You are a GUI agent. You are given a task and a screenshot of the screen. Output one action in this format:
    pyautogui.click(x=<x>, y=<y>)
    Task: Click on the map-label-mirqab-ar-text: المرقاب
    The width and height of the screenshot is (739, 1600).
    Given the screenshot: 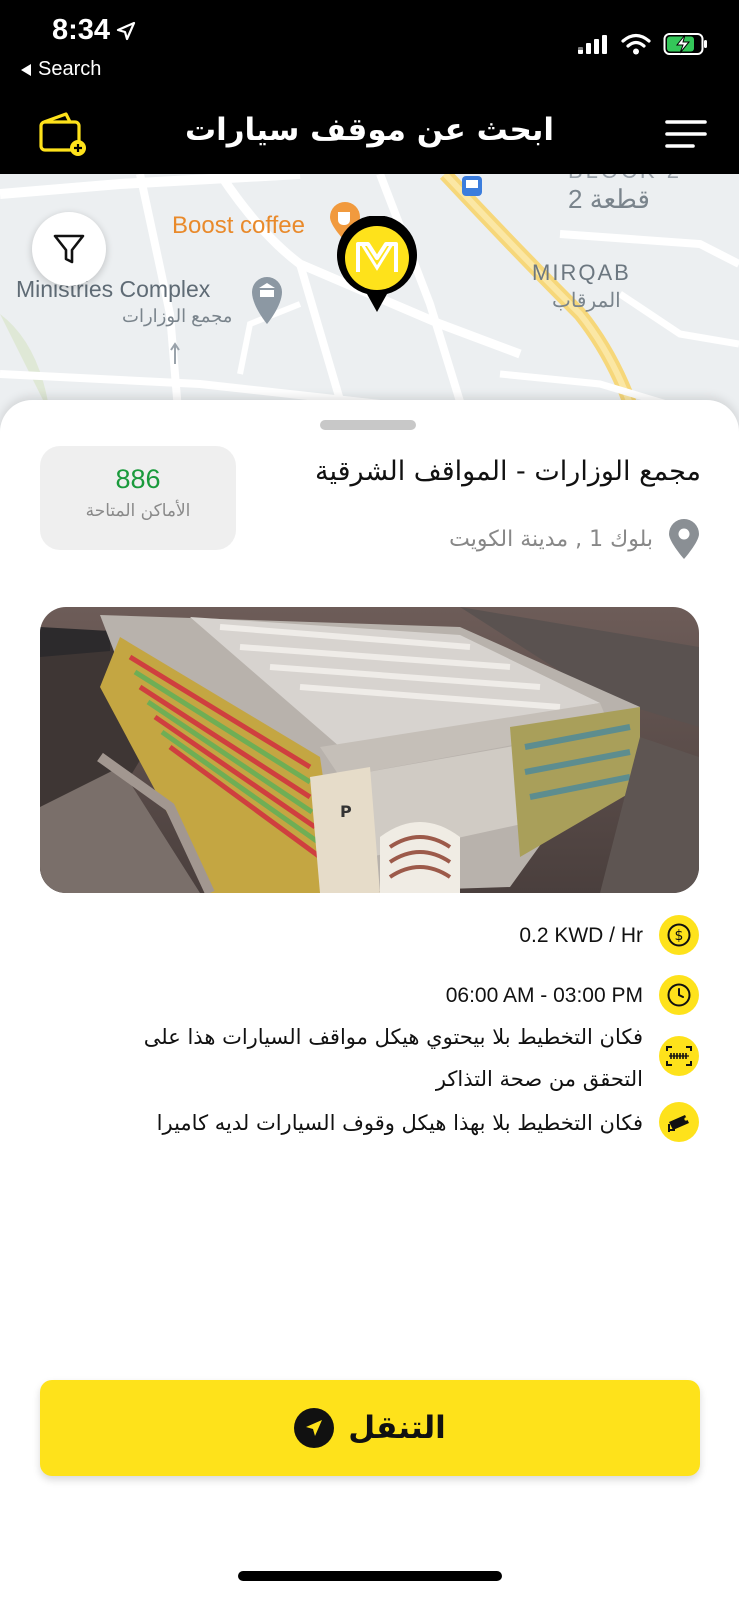 What is the action you would take?
    pyautogui.click(x=586, y=301)
    